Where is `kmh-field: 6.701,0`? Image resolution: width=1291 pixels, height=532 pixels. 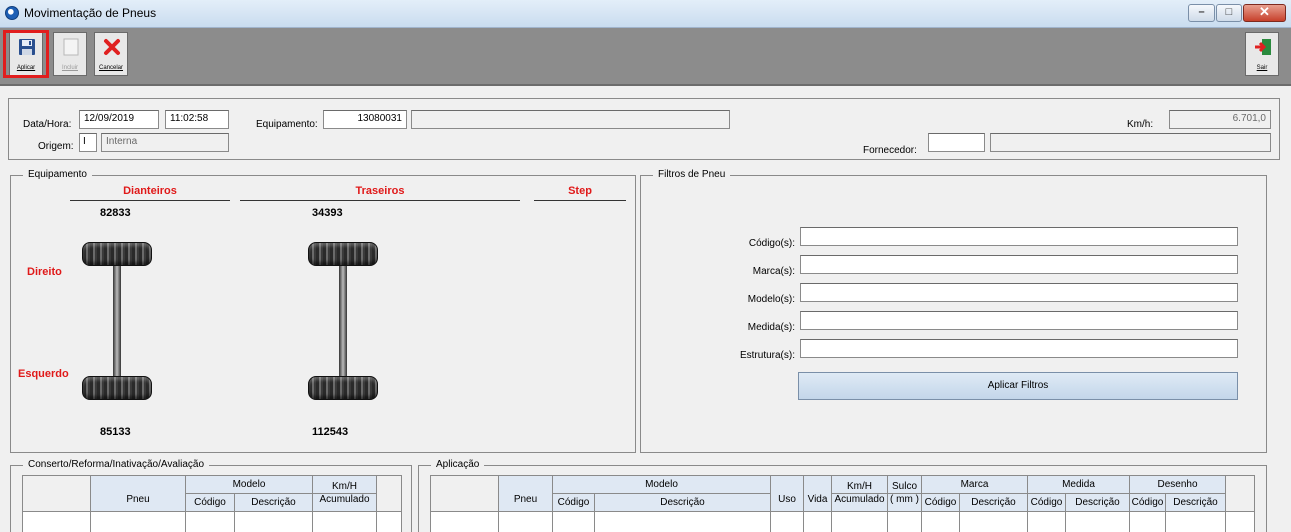
kmh-field: 6.701,0 is located at coordinates (1220, 119).